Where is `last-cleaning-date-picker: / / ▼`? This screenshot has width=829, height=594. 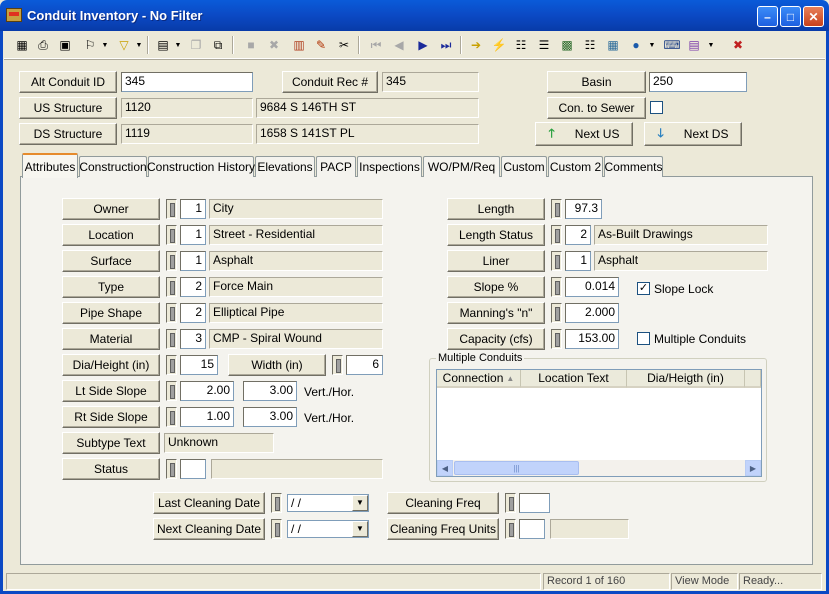
last-cleaning-date-picker: / / ▼ is located at coordinates (328, 503).